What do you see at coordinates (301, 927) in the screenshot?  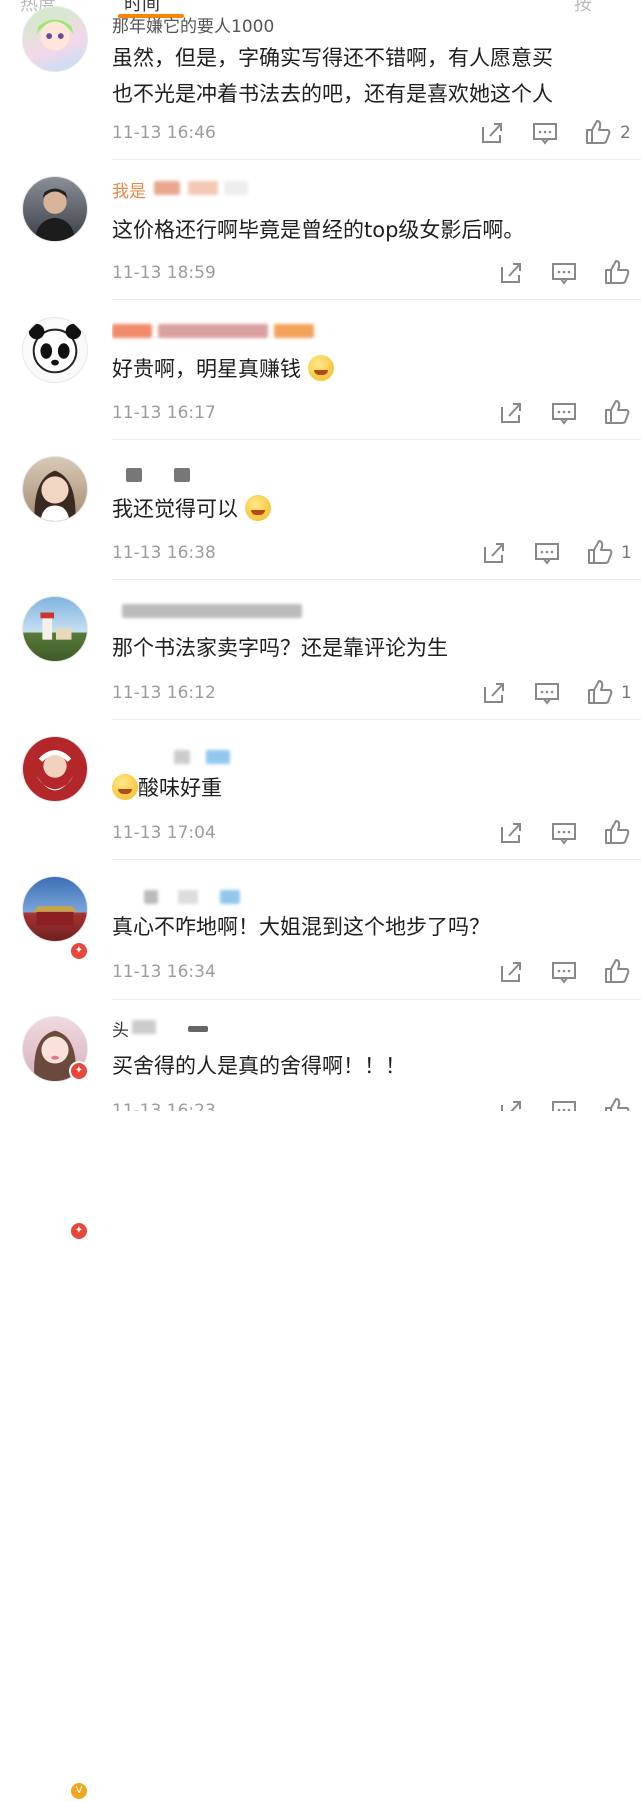 I see `comment-text: 真心不咋地啊！大姐混到这个地步了吗？` at bounding box center [301, 927].